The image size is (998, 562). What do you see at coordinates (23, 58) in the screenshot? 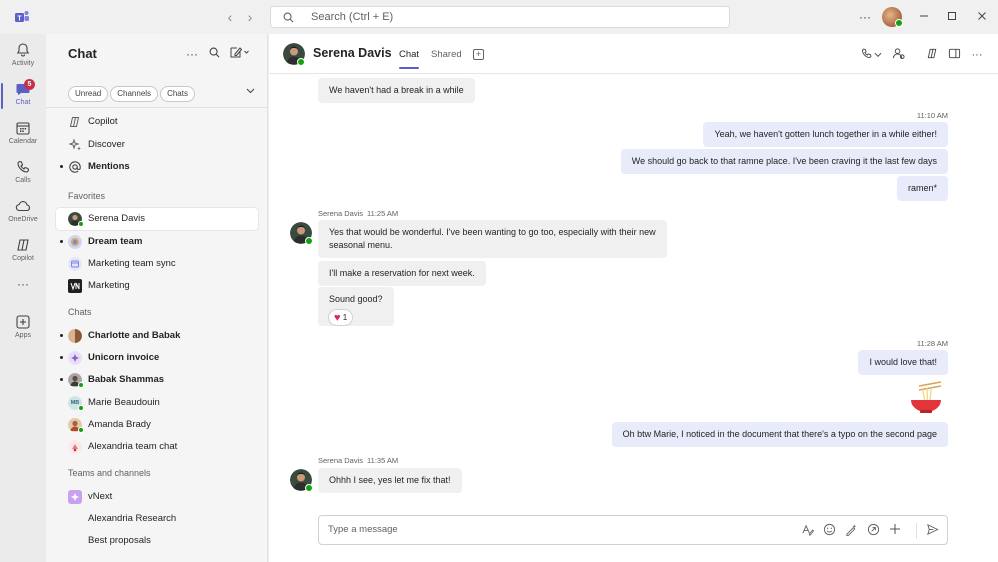
I see `rail-activity: Activity` at bounding box center [23, 58].